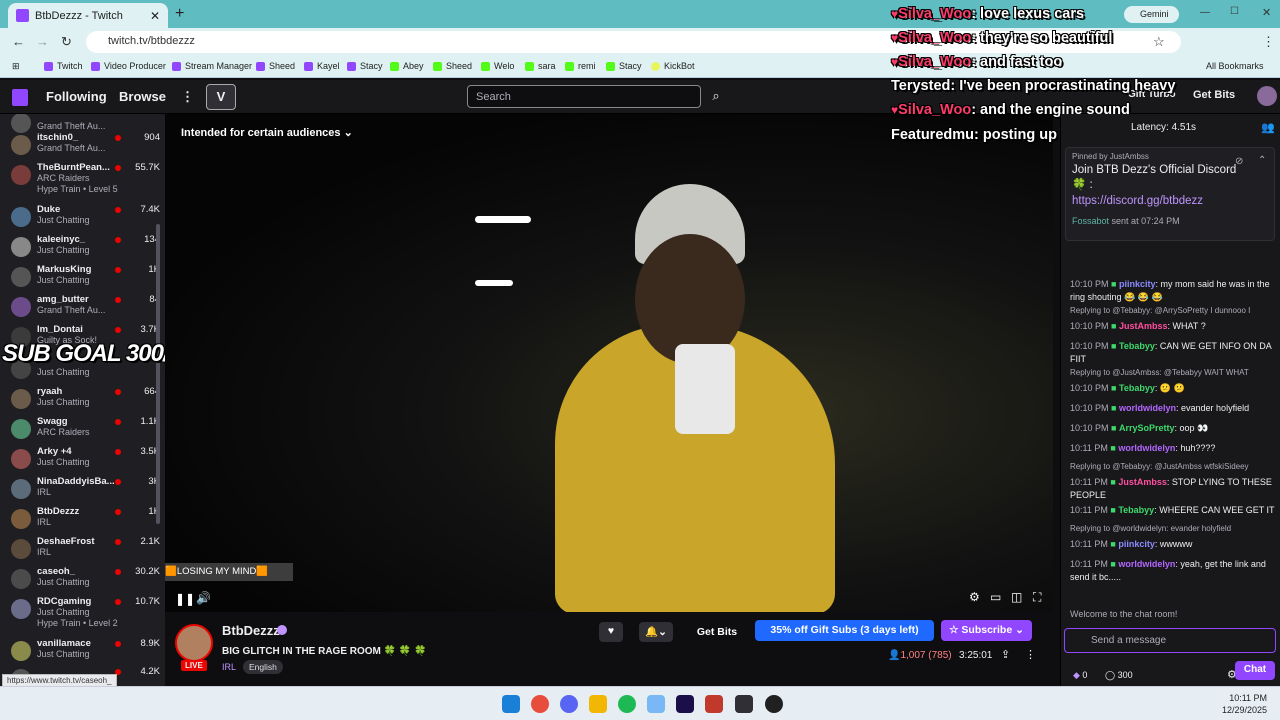  Describe the element at coordinates (598, 704) in the screenshot. I see `file-explorer-icon` at that location.